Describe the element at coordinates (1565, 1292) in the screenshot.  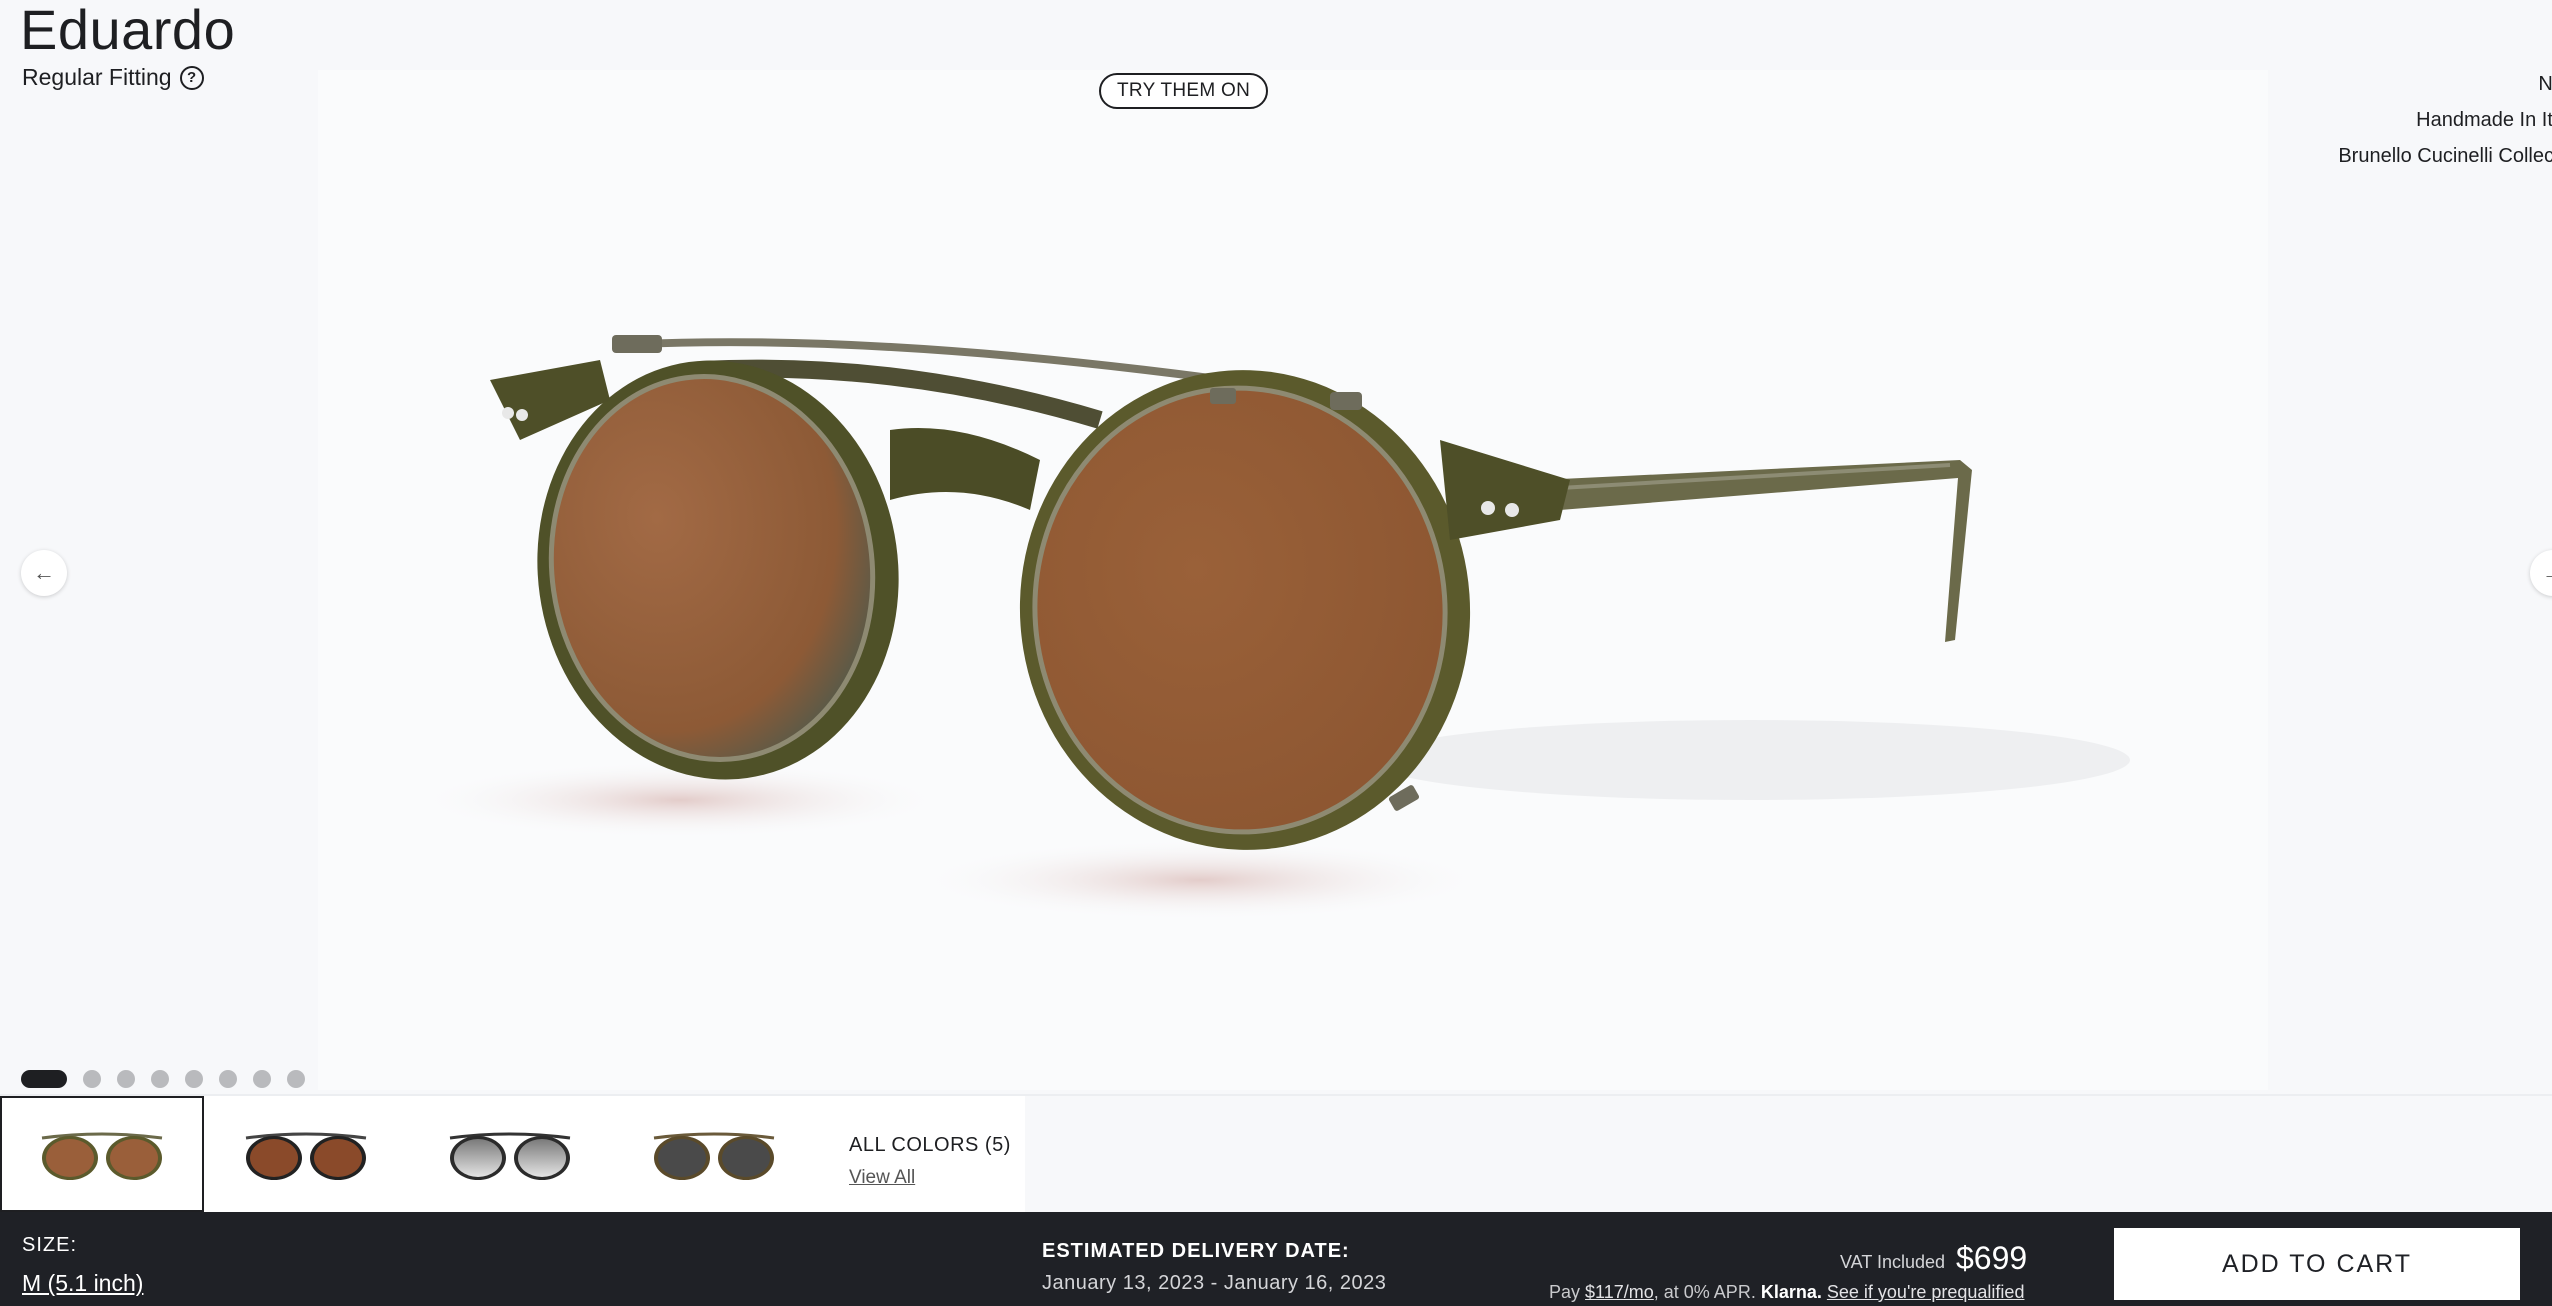
I see `klarna-pay-text: Pay` at that location.